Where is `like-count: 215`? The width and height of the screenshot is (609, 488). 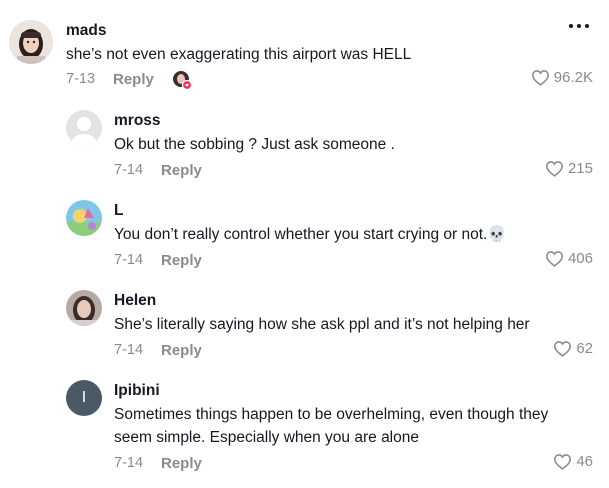 like-count: 215 is located at coordinates (580, 168).